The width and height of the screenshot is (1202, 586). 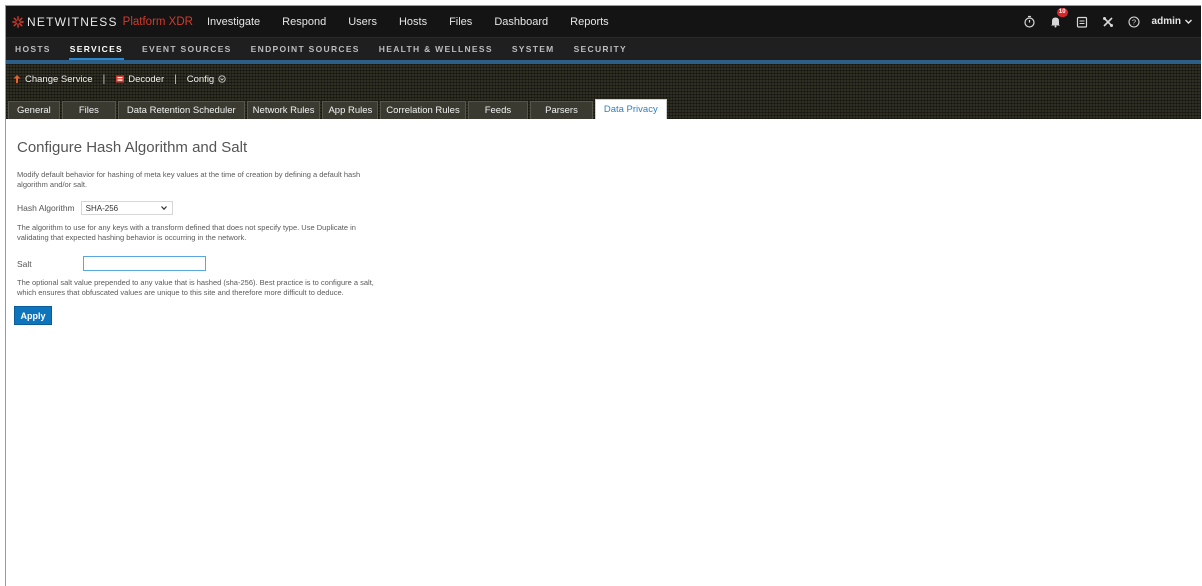 I want to click on brand-subtitle: Platform XDR, so click(x=157, y=21).